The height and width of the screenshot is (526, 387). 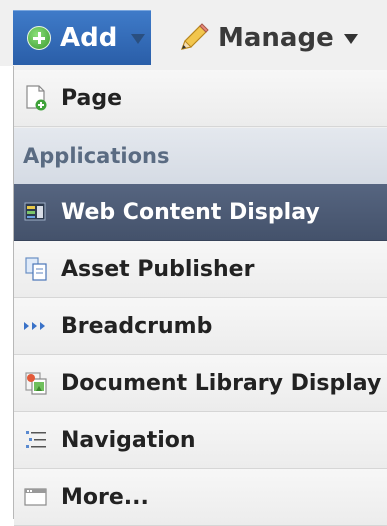 What do you see at coordinates (36, 440) in the screenshot?
I see `navigation-icon` at bounding box center [36, 440].